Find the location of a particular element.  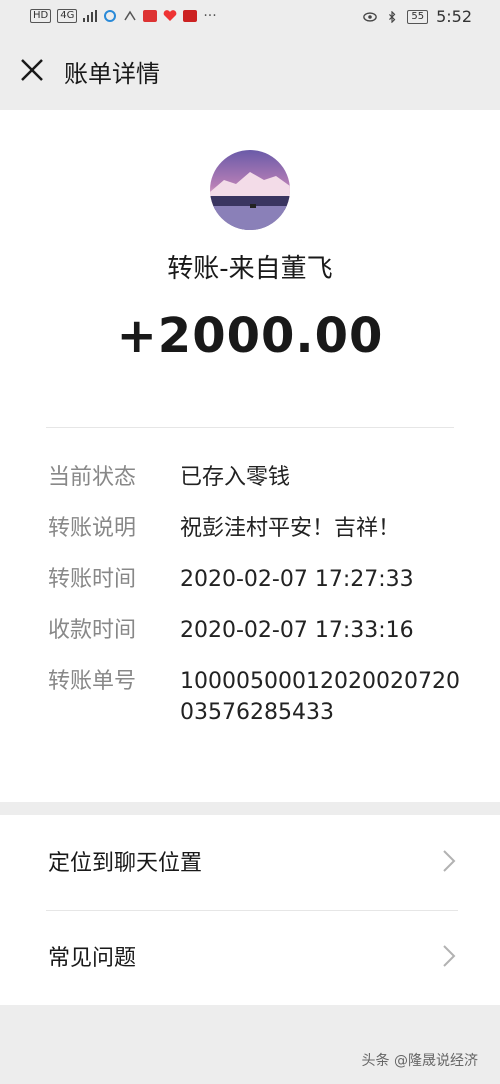

detail-row-order-number: 转账单号 1000050001202002072003576285433 is located at coordinates (258, 697).